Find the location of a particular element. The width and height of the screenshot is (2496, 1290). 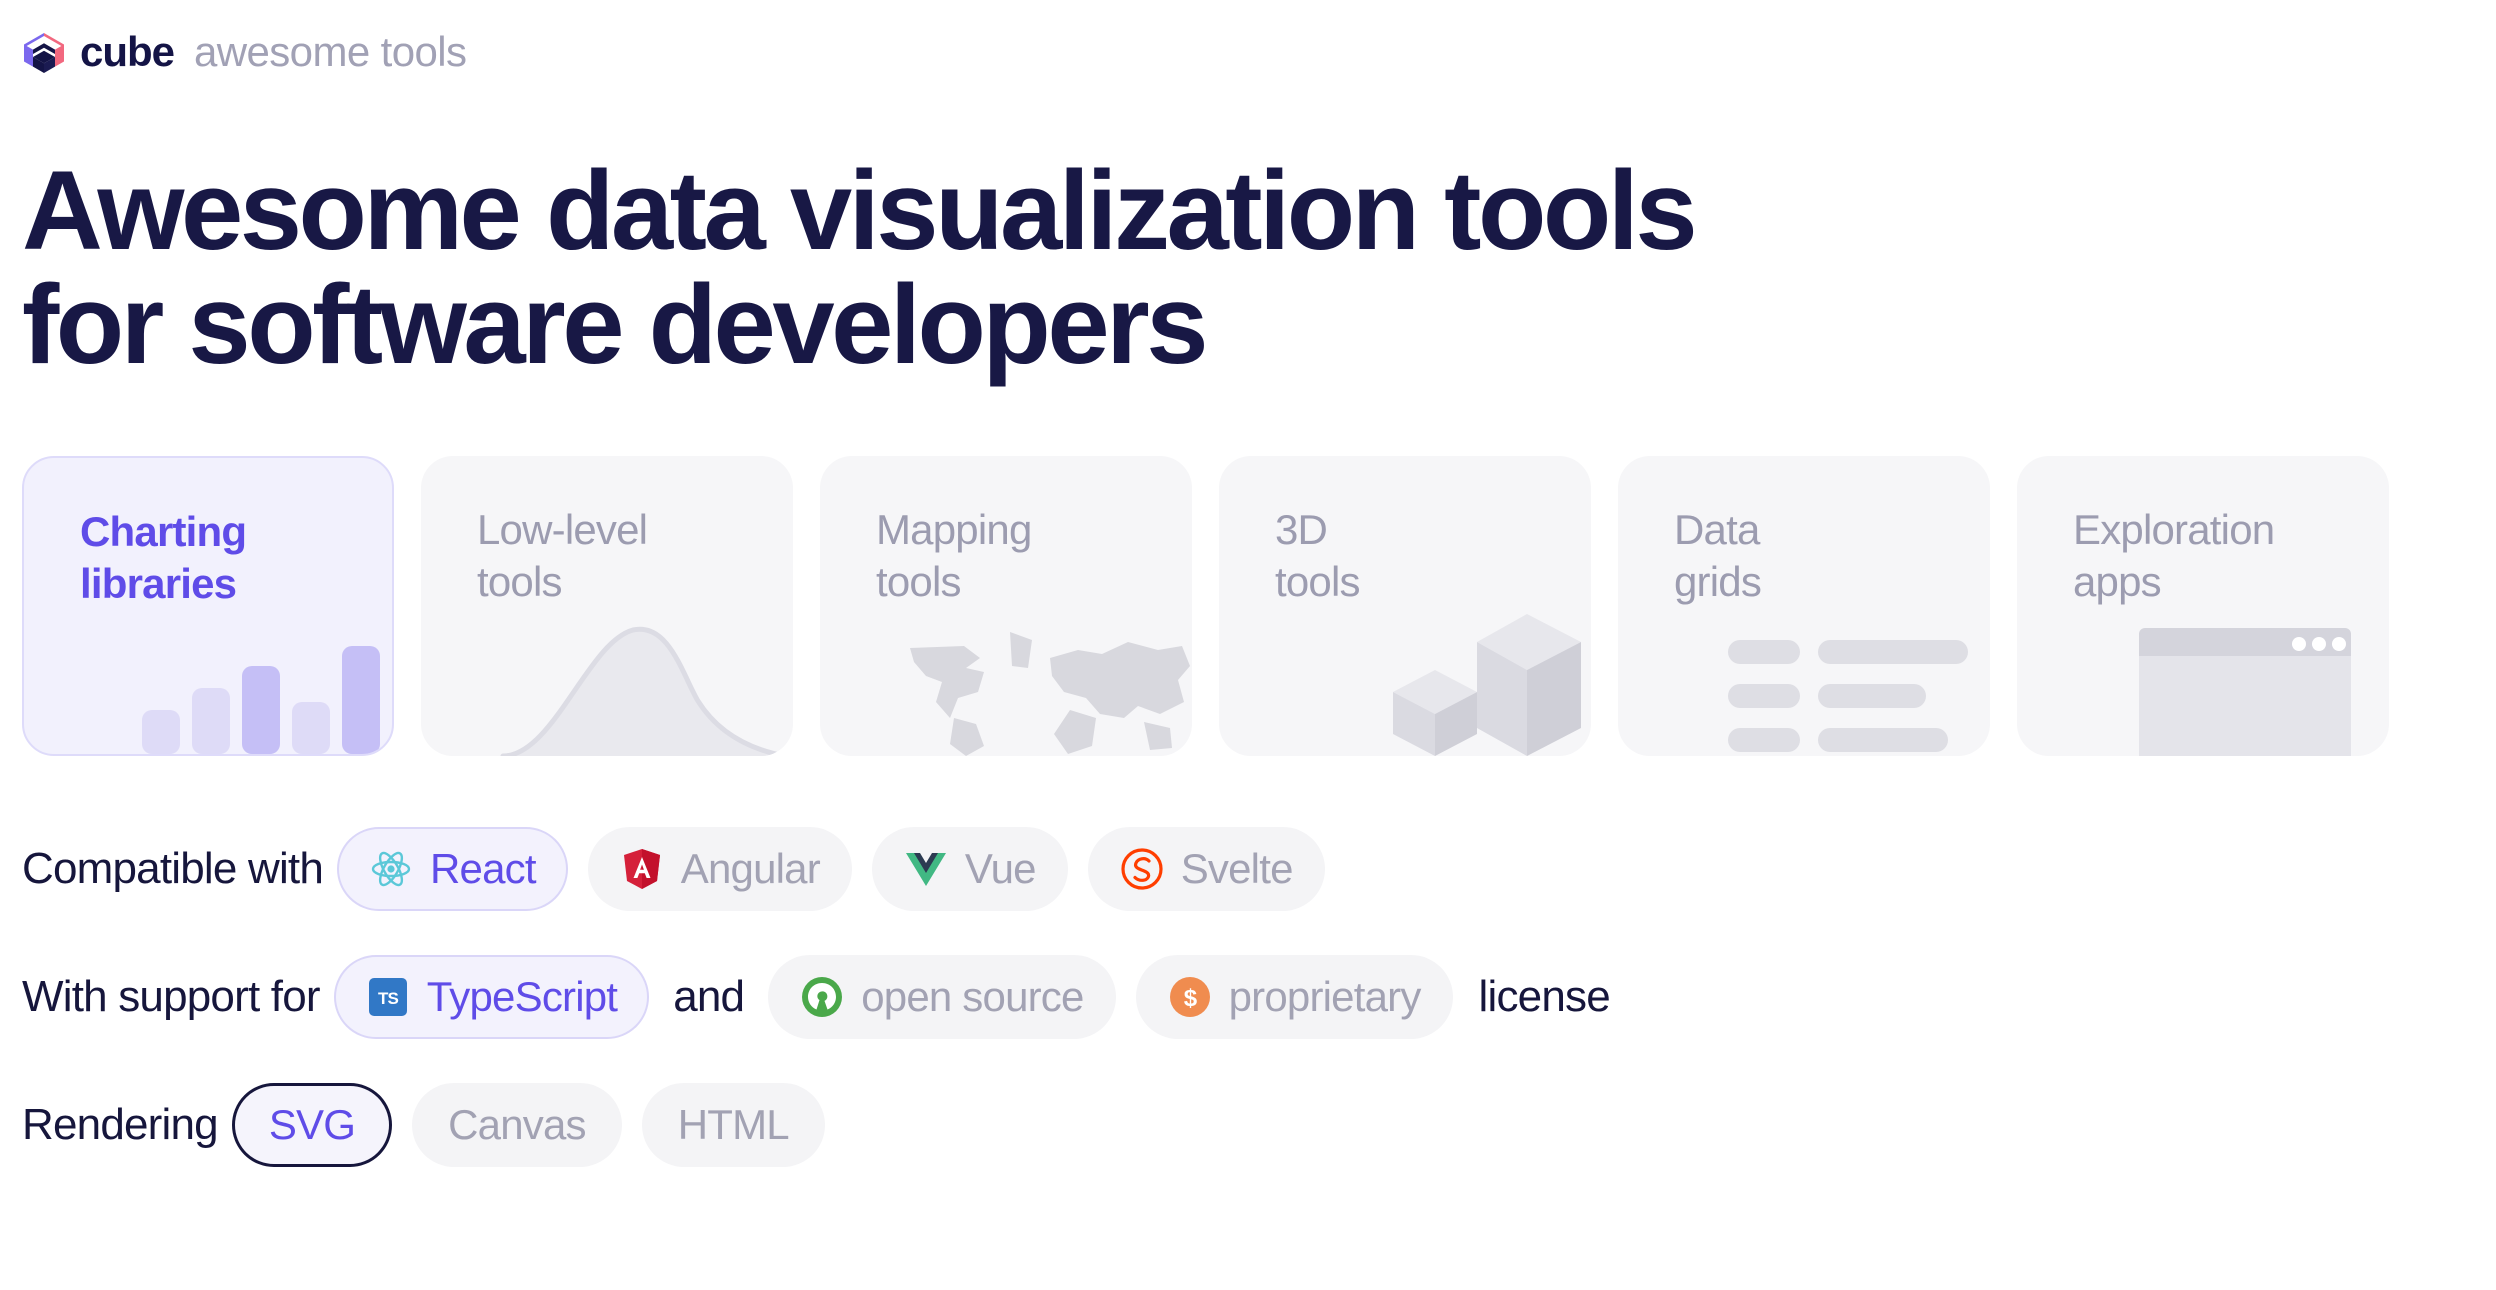

chip-svg: SVG is located at coordinates (312, 1125).